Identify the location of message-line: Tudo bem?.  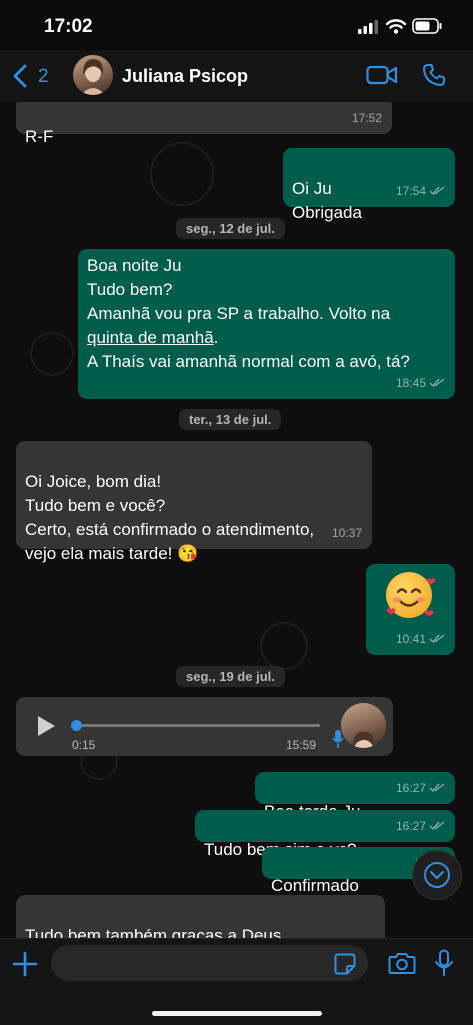
(130, 289).